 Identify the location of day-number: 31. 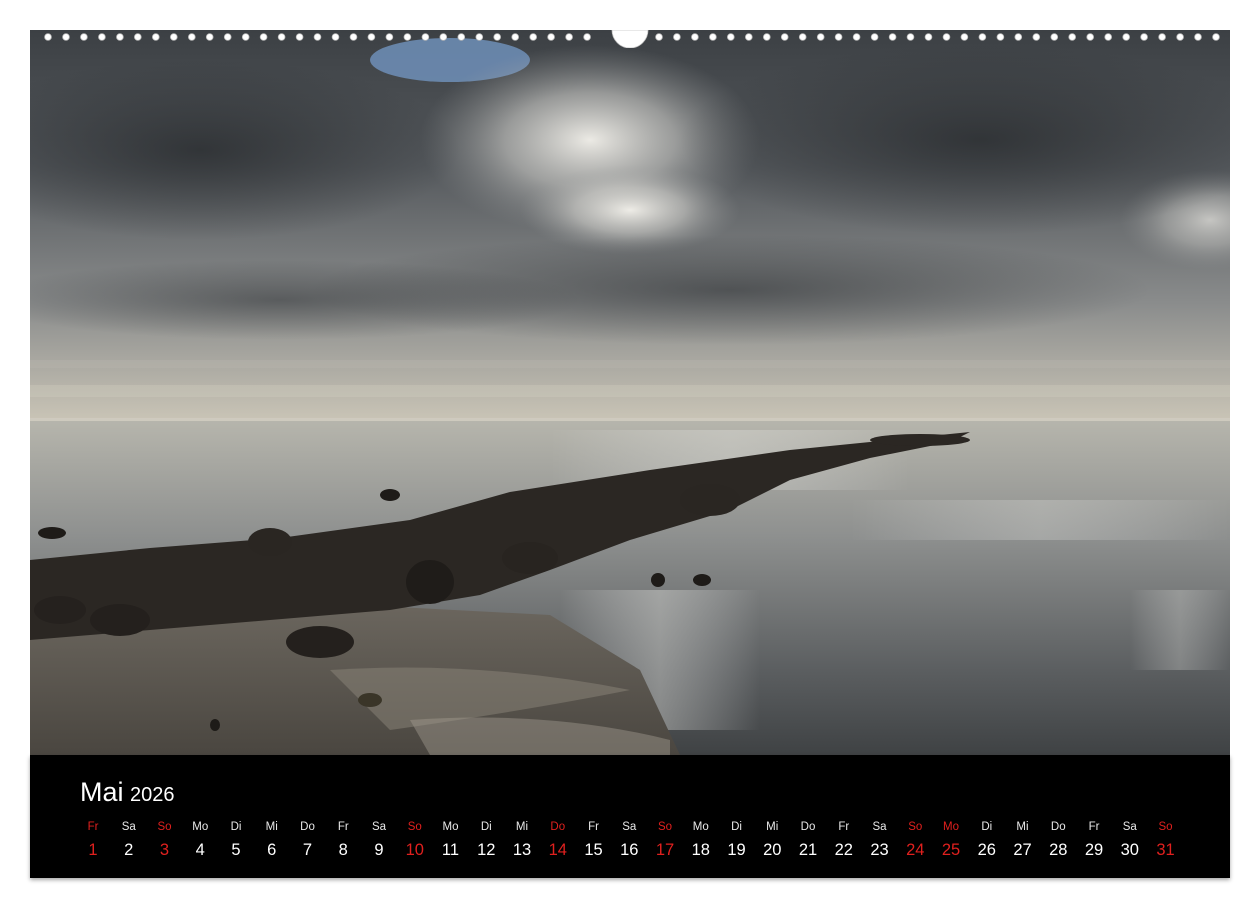
(1165, 850).